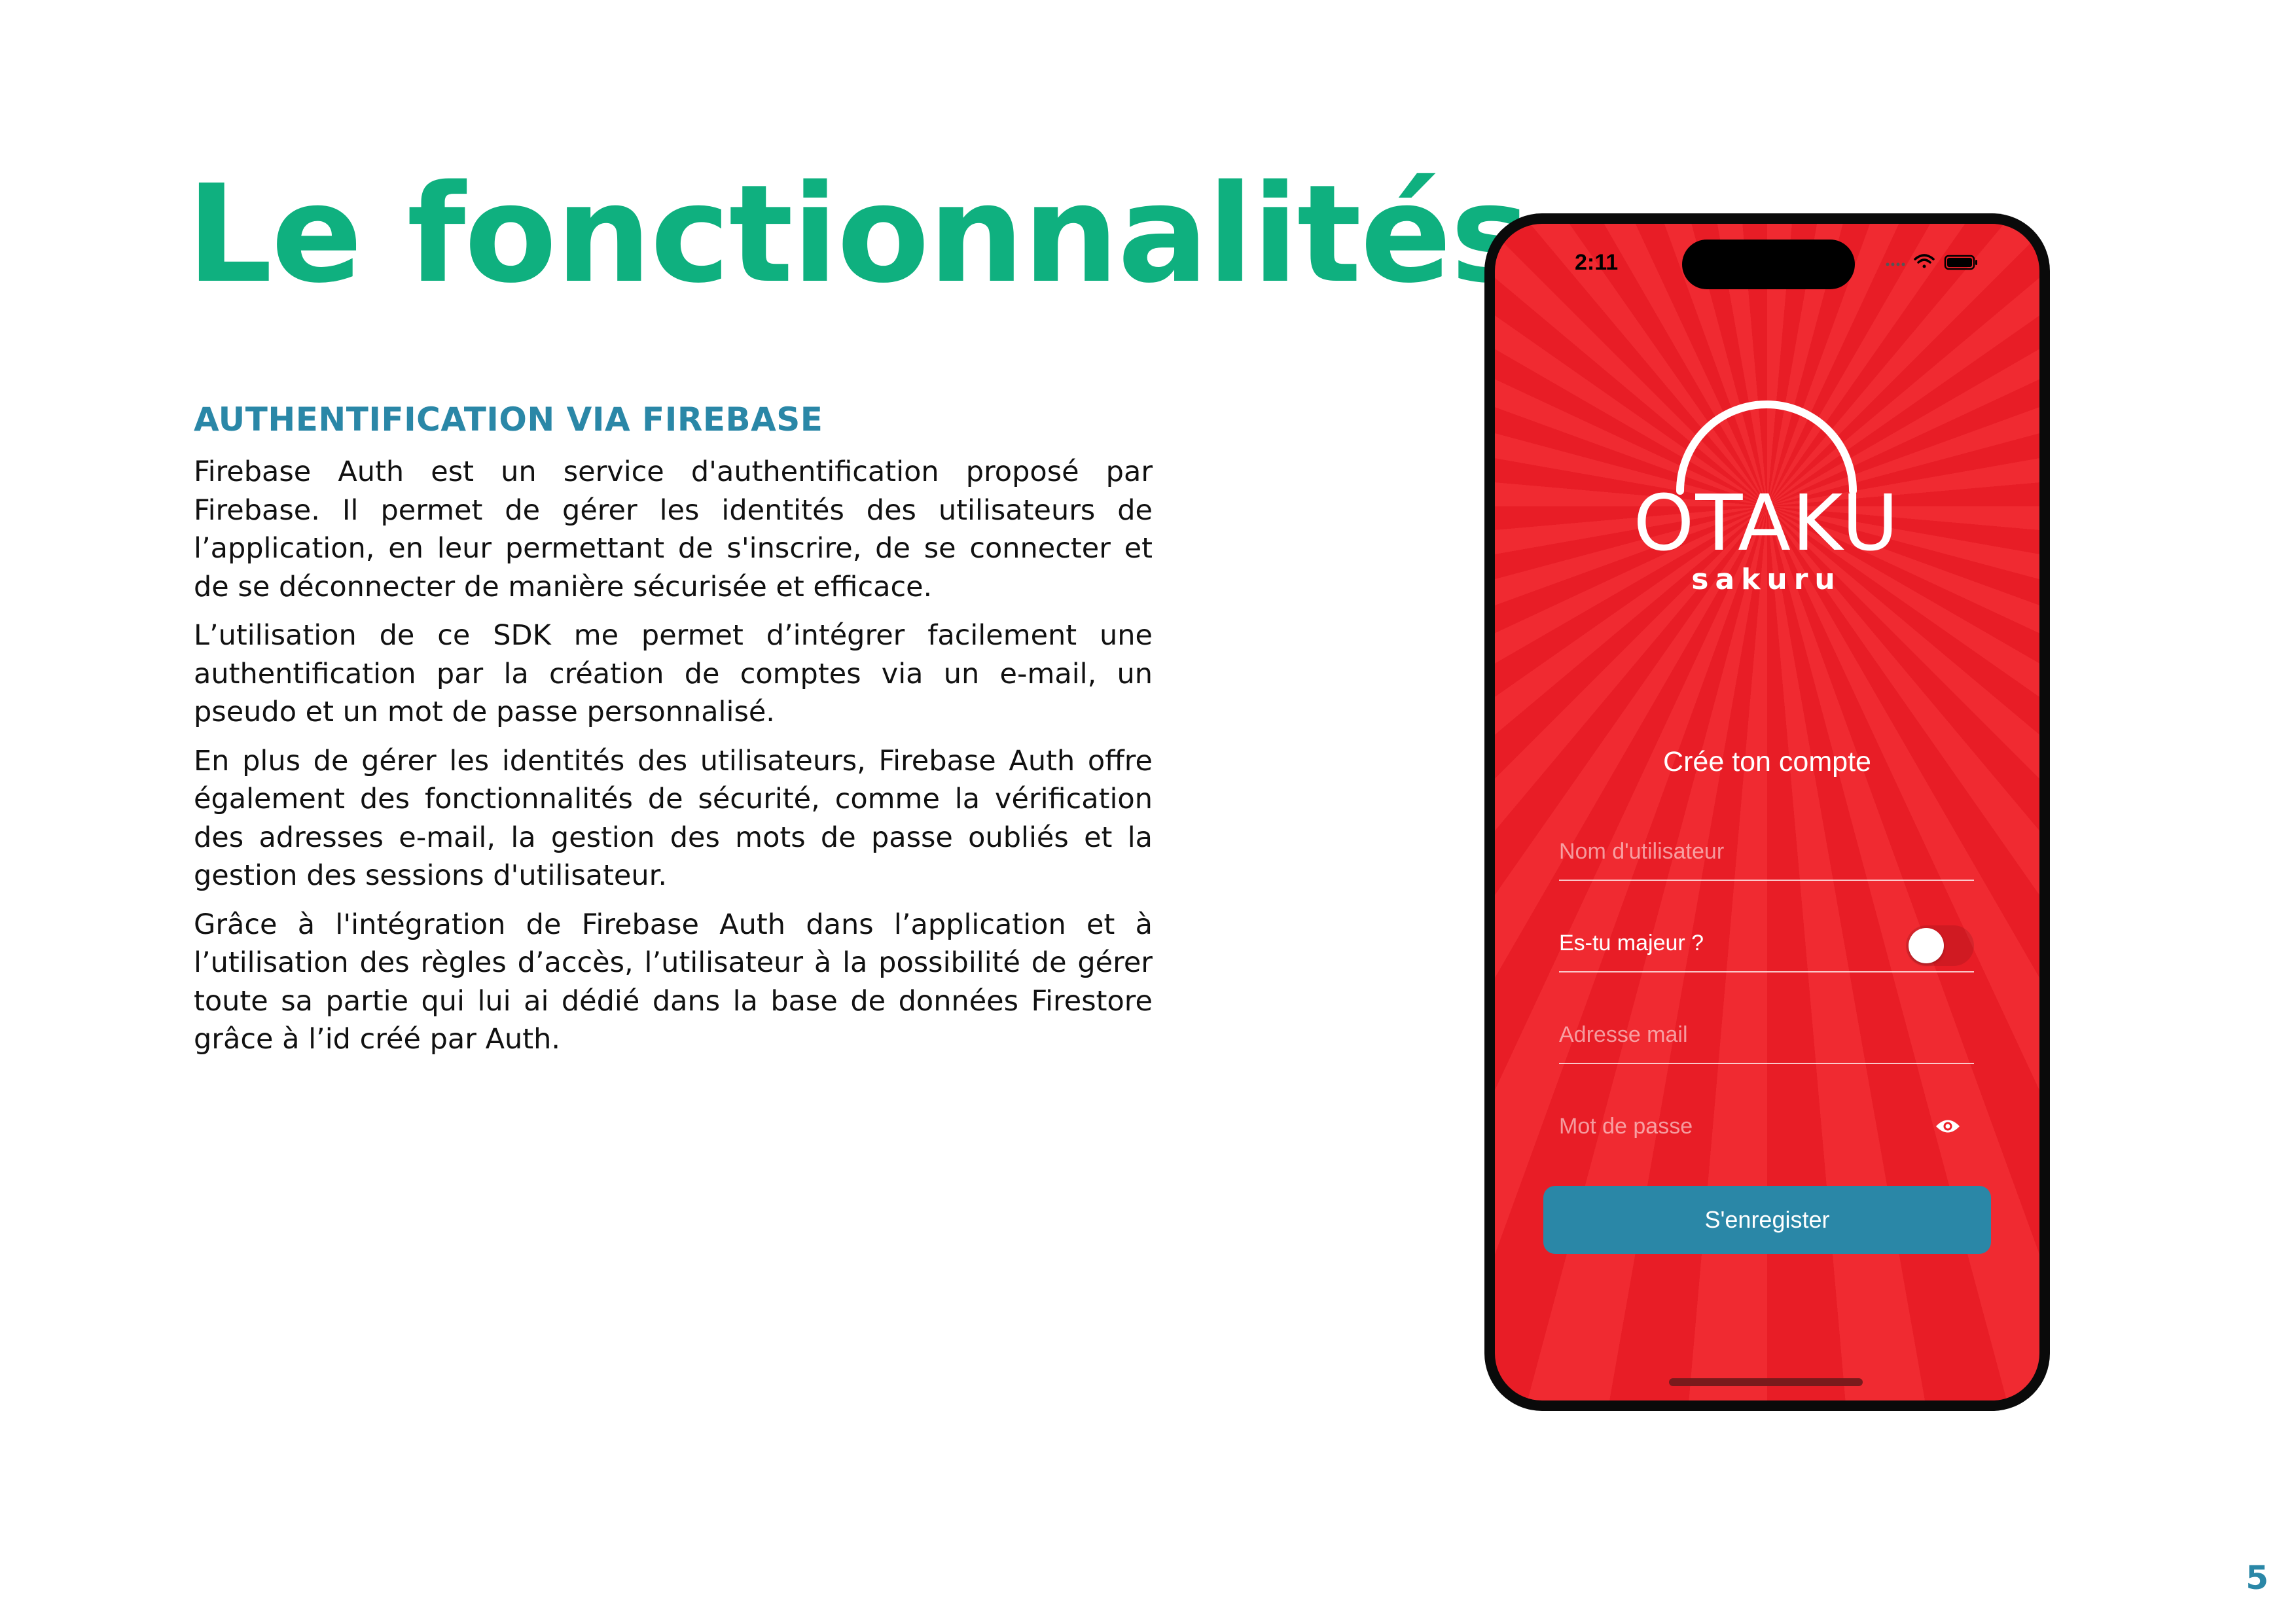 The image size is (2296, 1623). I want to click on wifi-icon, so click(1924, 261).